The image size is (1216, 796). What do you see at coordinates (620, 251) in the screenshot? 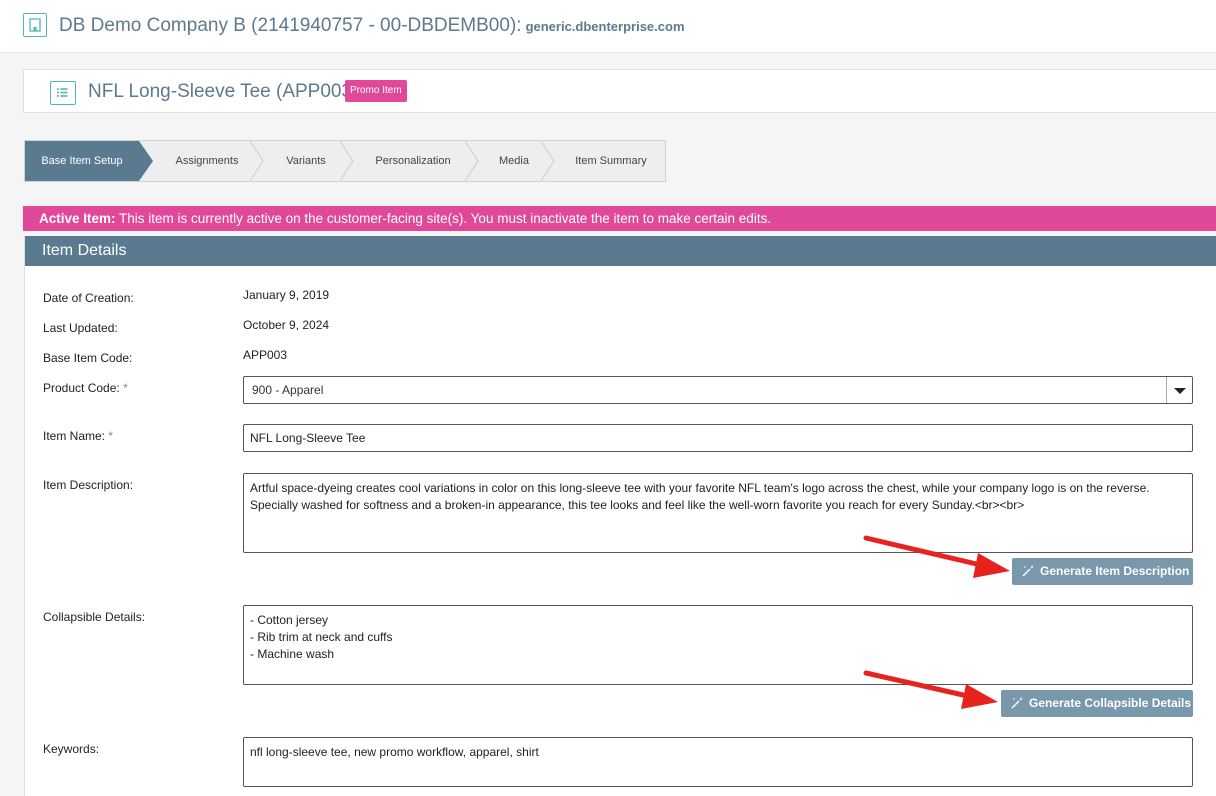
I see `panel-title: Item Details` at bounding box center [620, 251].